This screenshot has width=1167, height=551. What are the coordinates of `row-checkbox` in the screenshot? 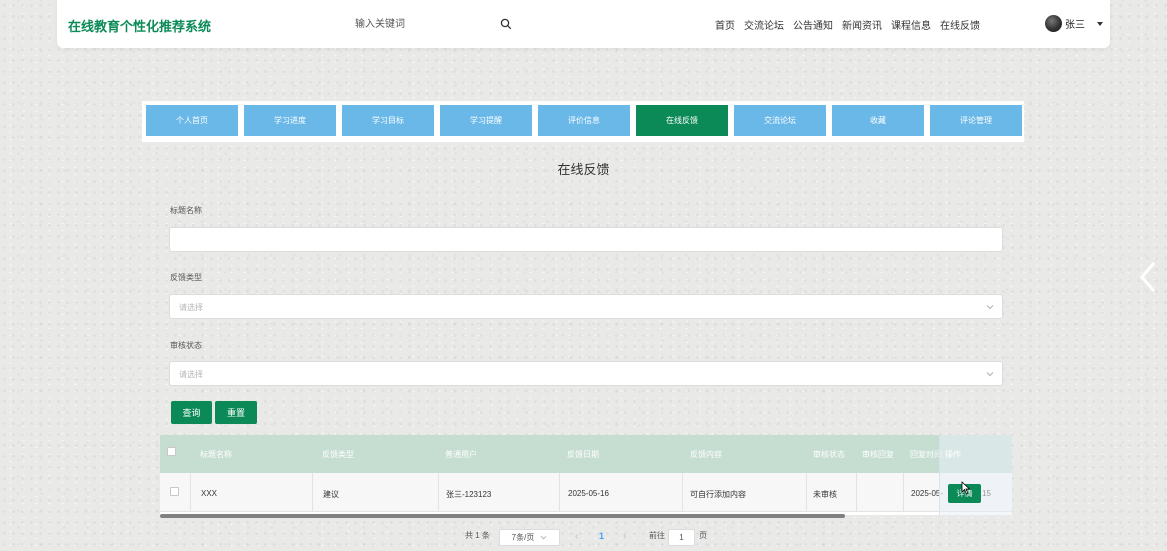 It's located at (174, 491).